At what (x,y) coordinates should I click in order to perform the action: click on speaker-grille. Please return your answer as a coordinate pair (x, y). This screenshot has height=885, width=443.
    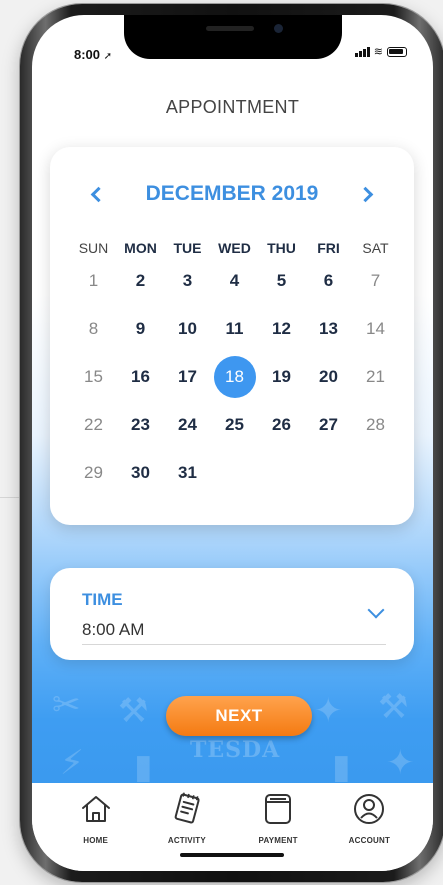
    Looking at the image, I should click on (230, 28).